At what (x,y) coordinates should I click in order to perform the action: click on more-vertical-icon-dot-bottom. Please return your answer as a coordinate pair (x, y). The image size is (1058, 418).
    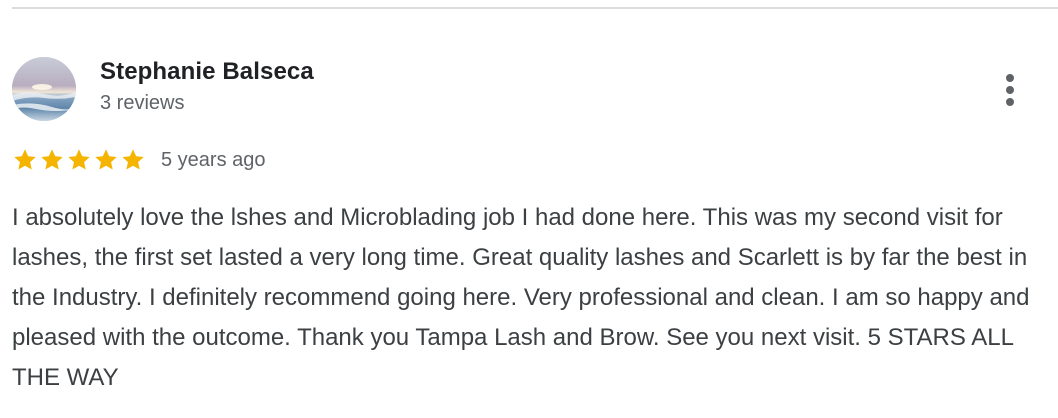
    Looking at the image, I should click on (1010, 102).